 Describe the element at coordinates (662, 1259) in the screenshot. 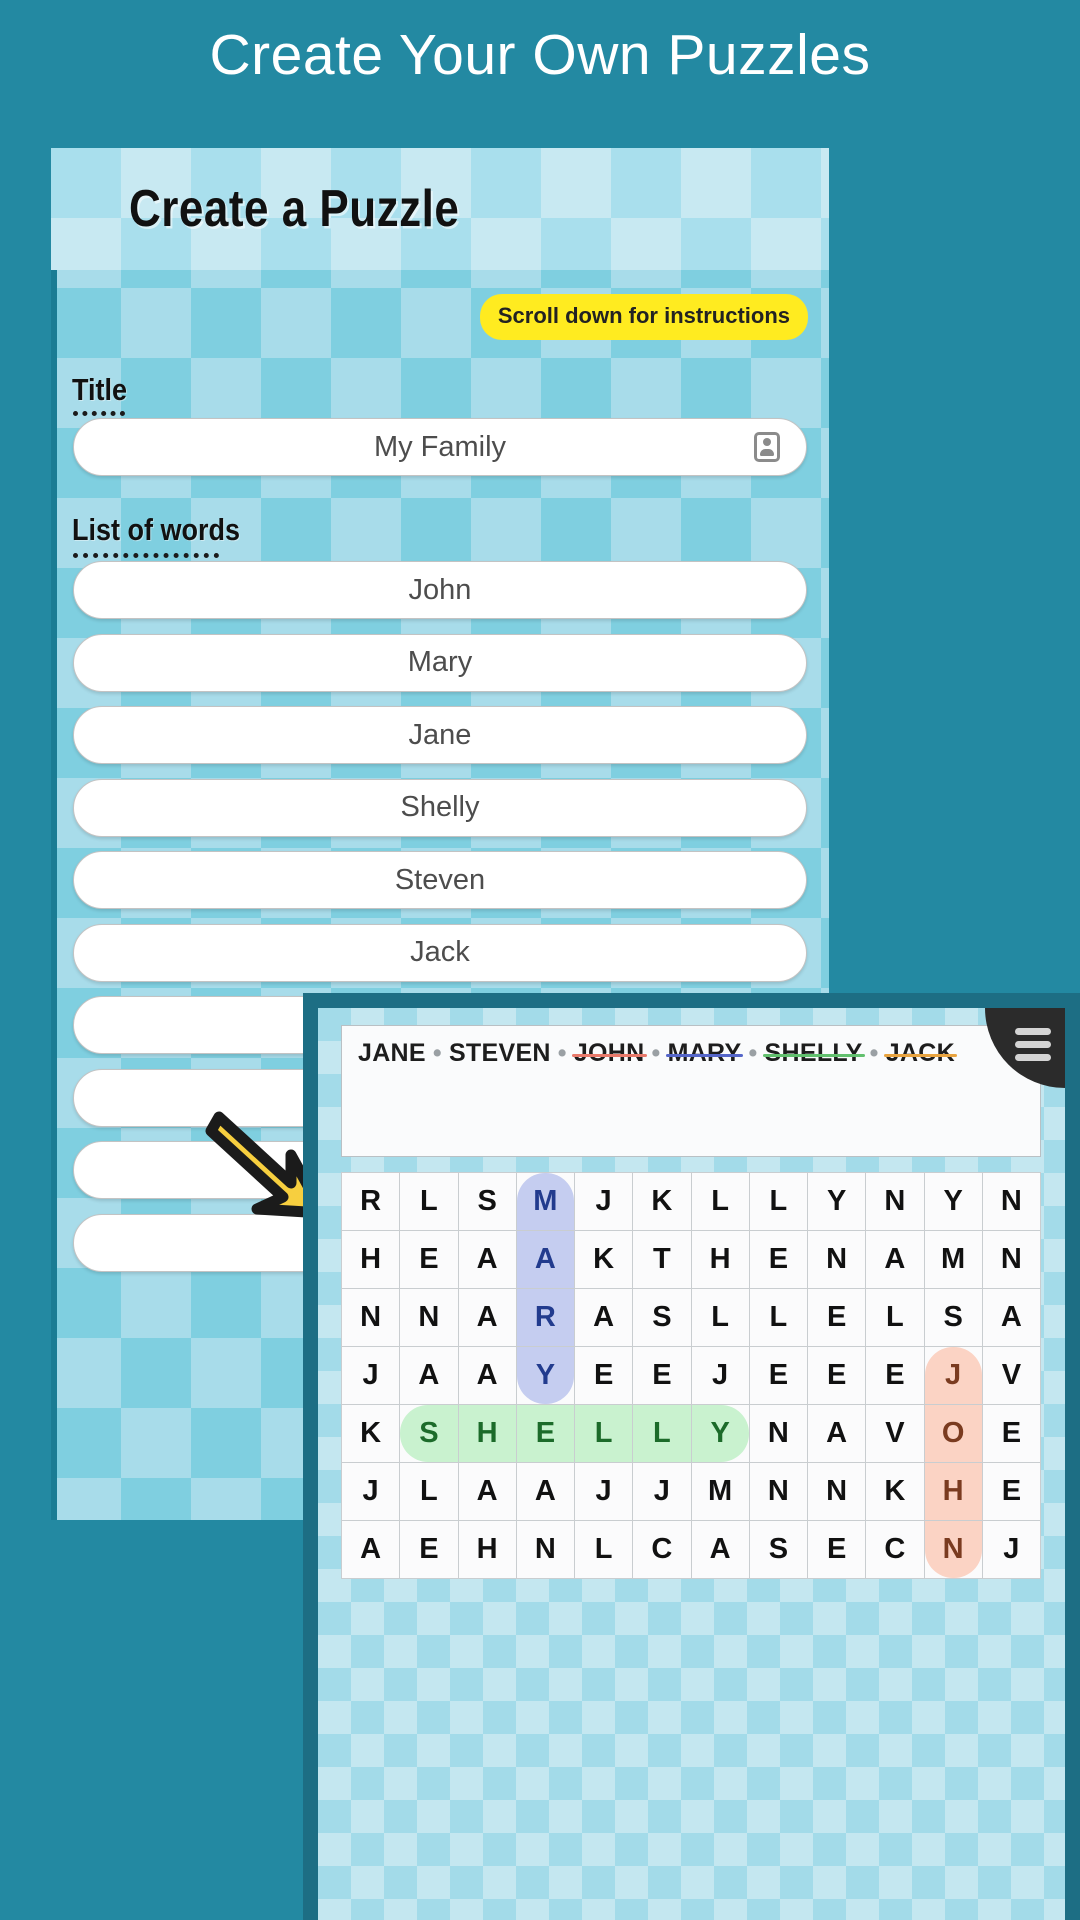

I see `wordsearch-cell: T` at that location.